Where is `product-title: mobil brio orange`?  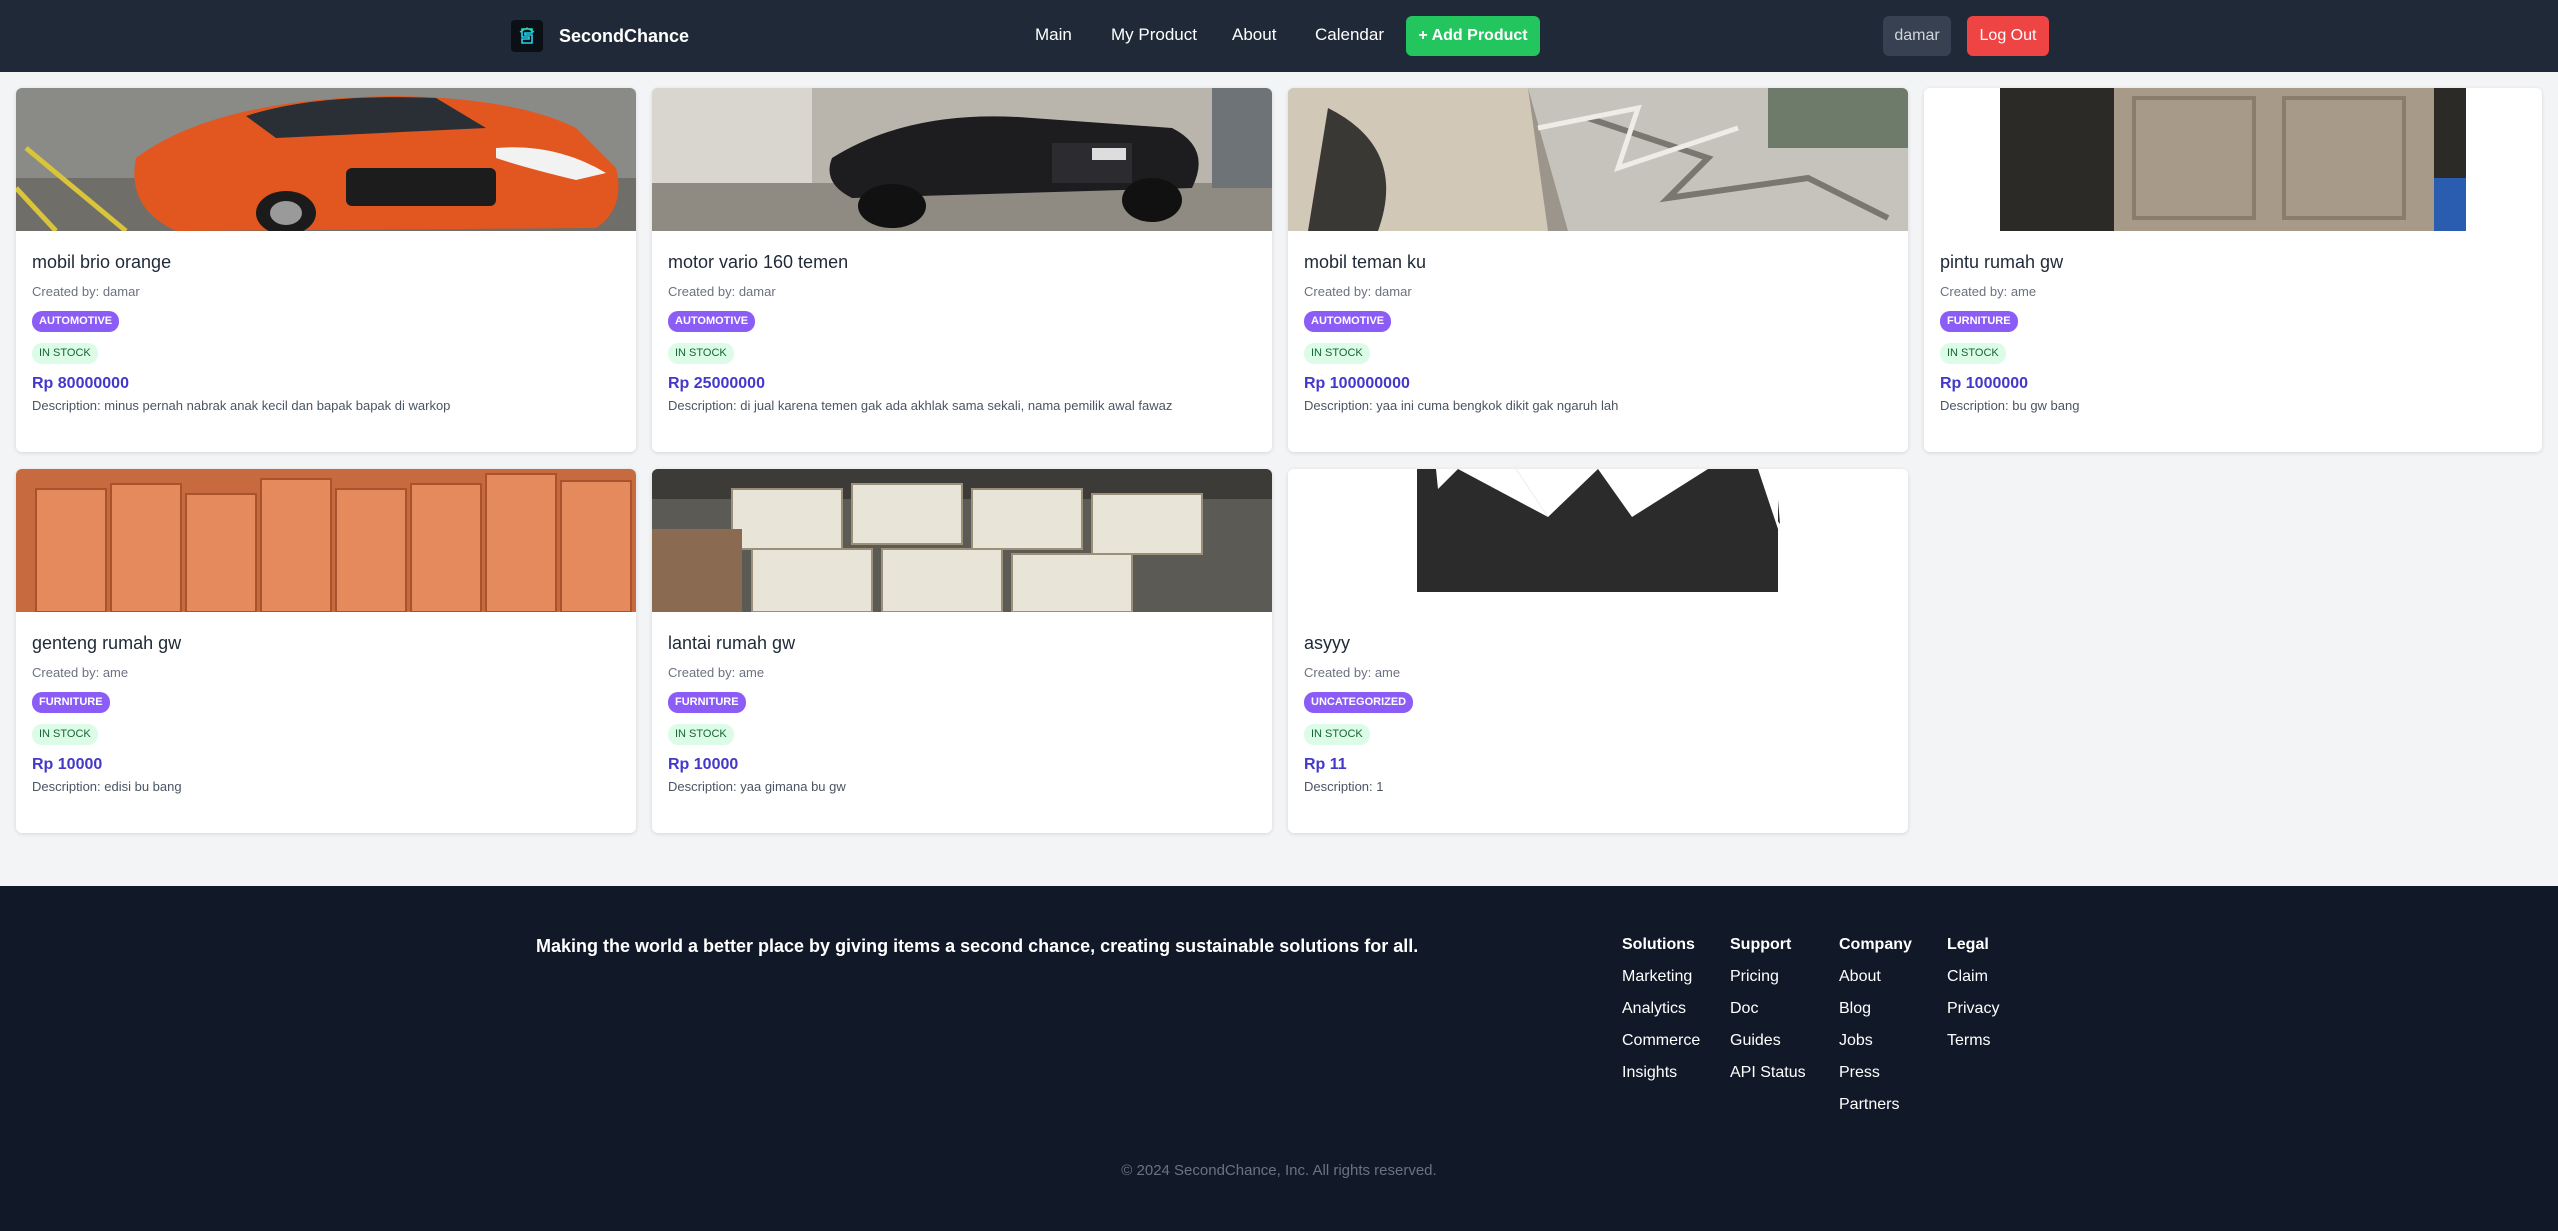 product-title: mobil brio orange is located at coordinates (326, 264).